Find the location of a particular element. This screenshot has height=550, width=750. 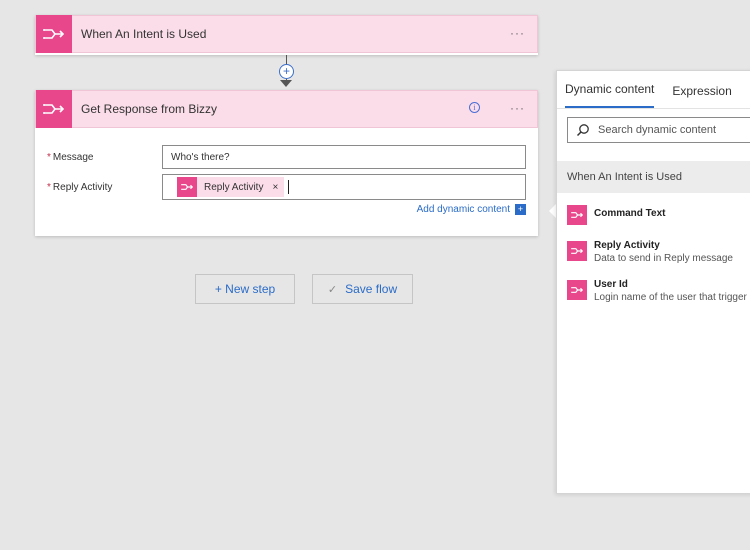

arrow-down-icon is located at coordinates (286, 83).